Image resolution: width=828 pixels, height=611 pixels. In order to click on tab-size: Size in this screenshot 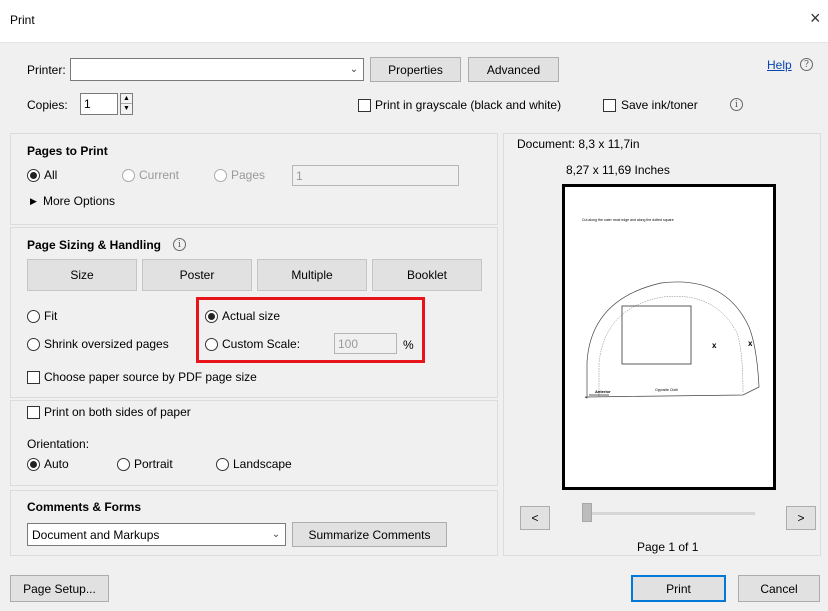, I will do `click(82, 275)`.